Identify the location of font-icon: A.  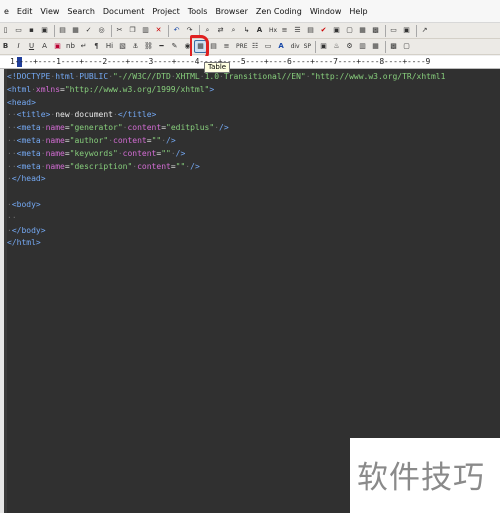
(44, 46).